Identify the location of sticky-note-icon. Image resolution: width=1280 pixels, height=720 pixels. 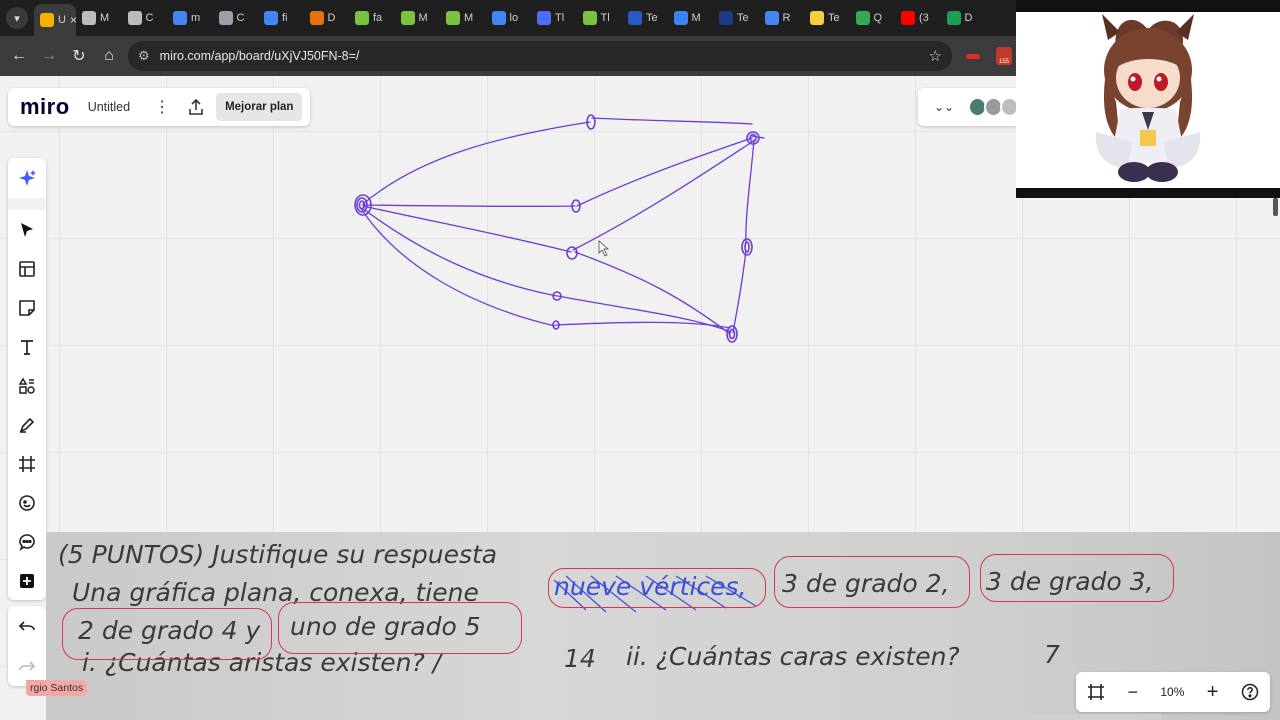
(27, 307).